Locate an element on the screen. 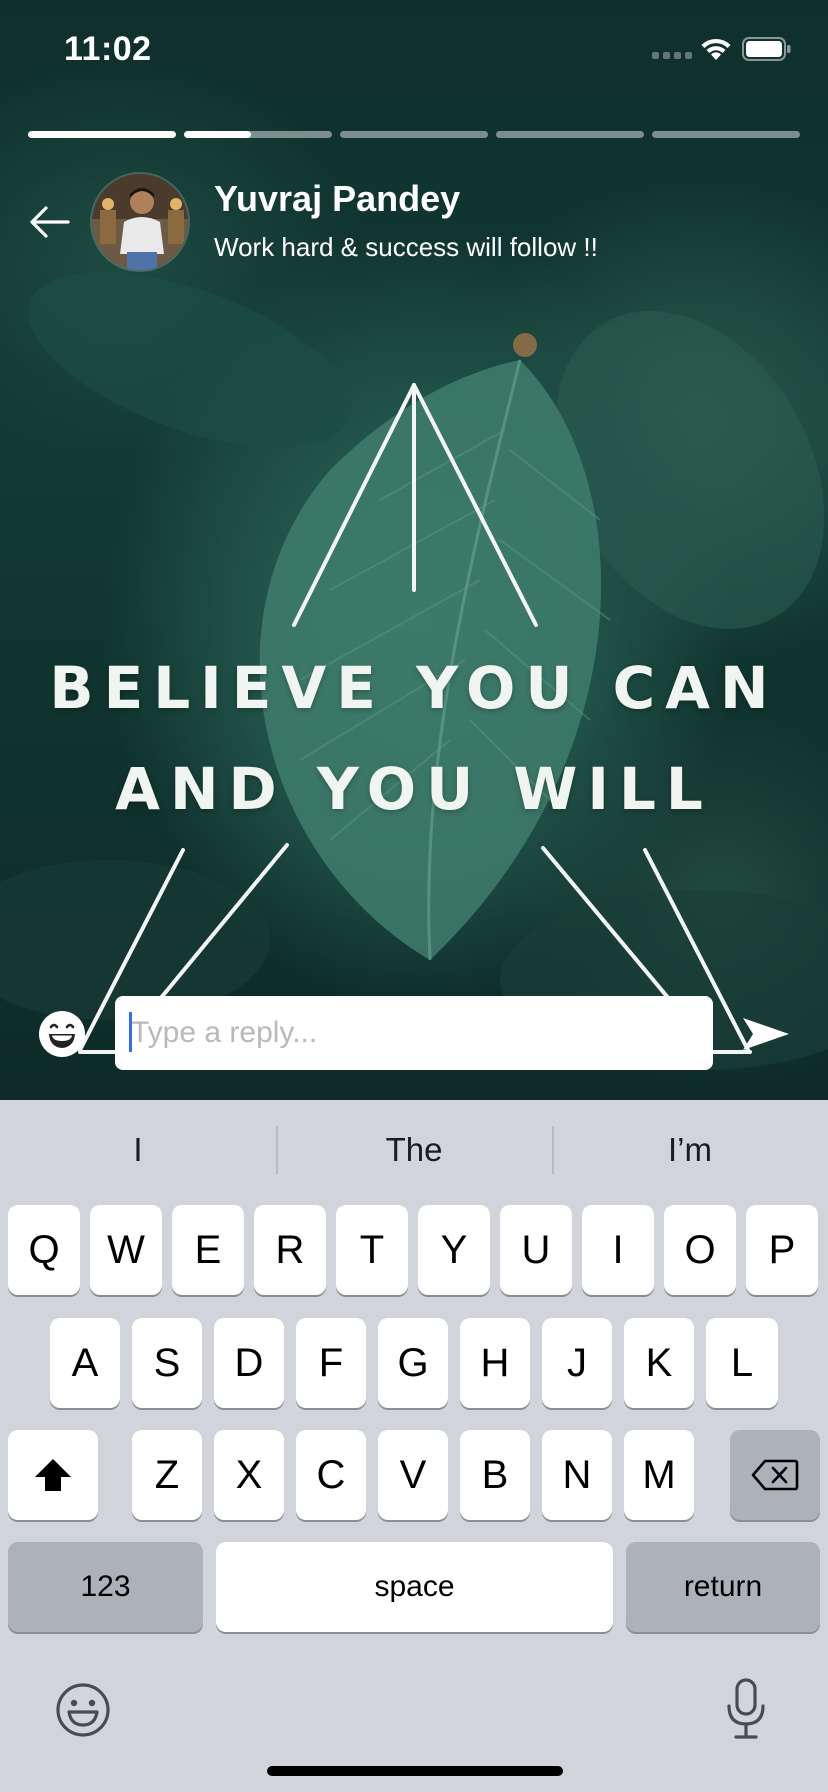 This screenshot has height=1792, width=828. suggestion-2: The is located at coordinates (414, 1150).